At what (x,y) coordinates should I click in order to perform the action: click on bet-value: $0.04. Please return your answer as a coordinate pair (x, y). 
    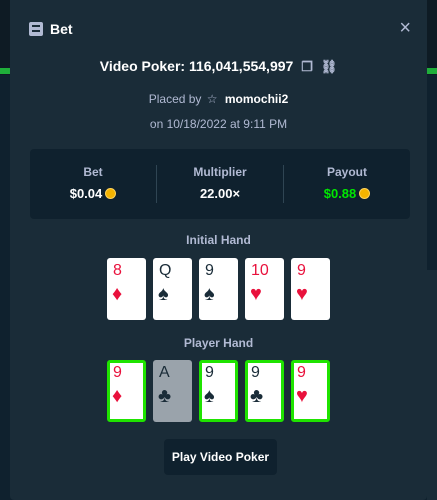
    Looking at the image, I should click on (86, 193).